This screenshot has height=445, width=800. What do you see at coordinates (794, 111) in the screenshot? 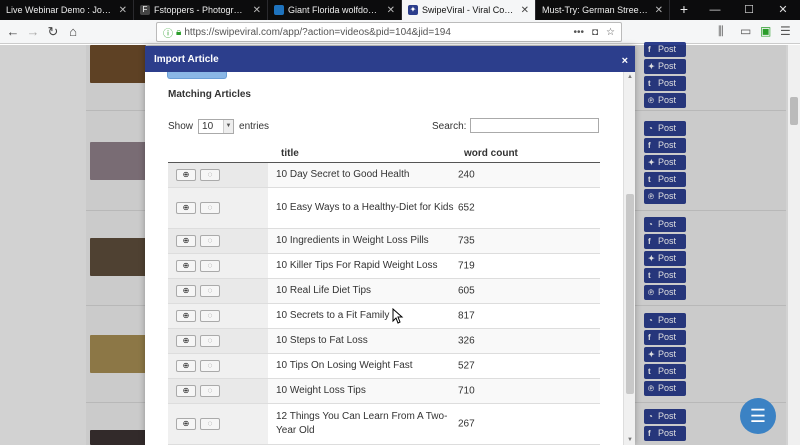
I see `page-scrollbar-thumb` at bounding box center [794, 111].